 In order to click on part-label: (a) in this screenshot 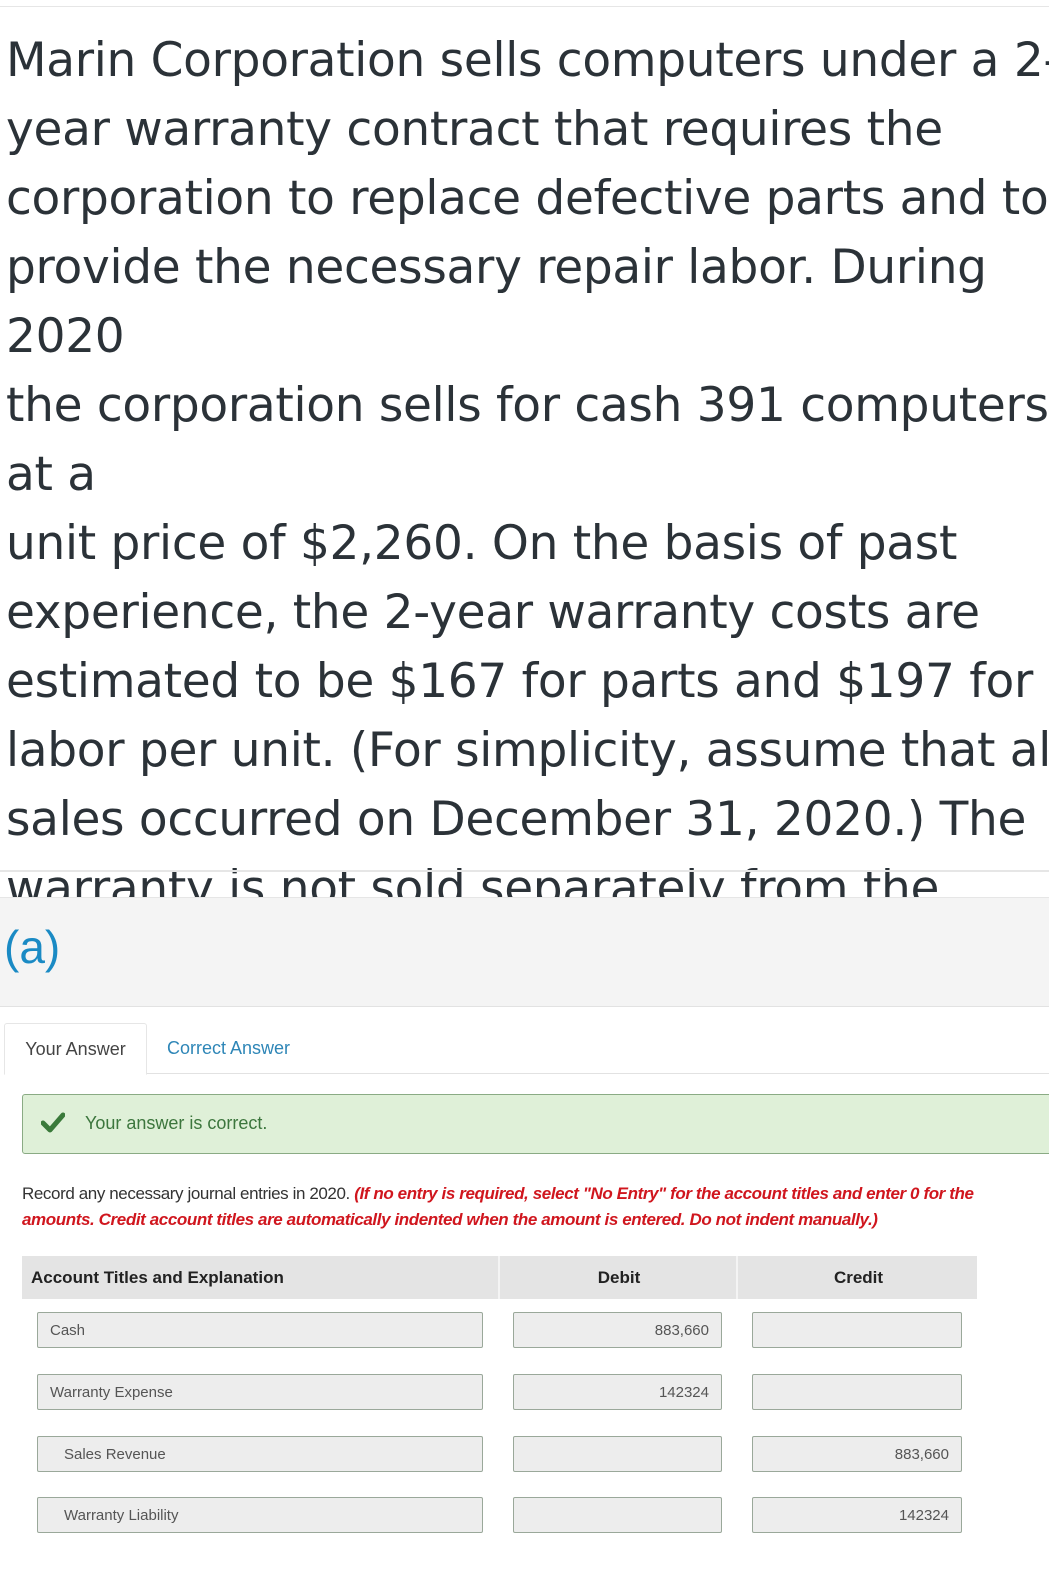, I will do `click(32, 947)`.